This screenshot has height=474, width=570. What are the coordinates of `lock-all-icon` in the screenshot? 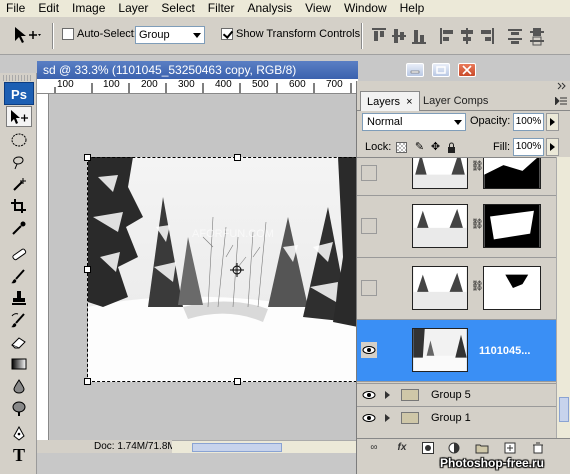 It's located at (451, 147).